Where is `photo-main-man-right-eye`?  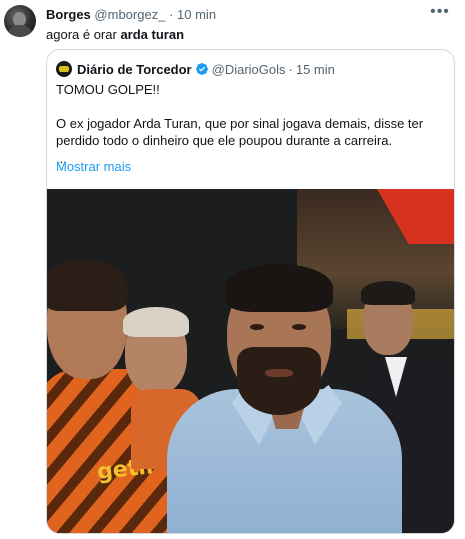 photo-main-man-right-eye is located at coordinates (299, 327).